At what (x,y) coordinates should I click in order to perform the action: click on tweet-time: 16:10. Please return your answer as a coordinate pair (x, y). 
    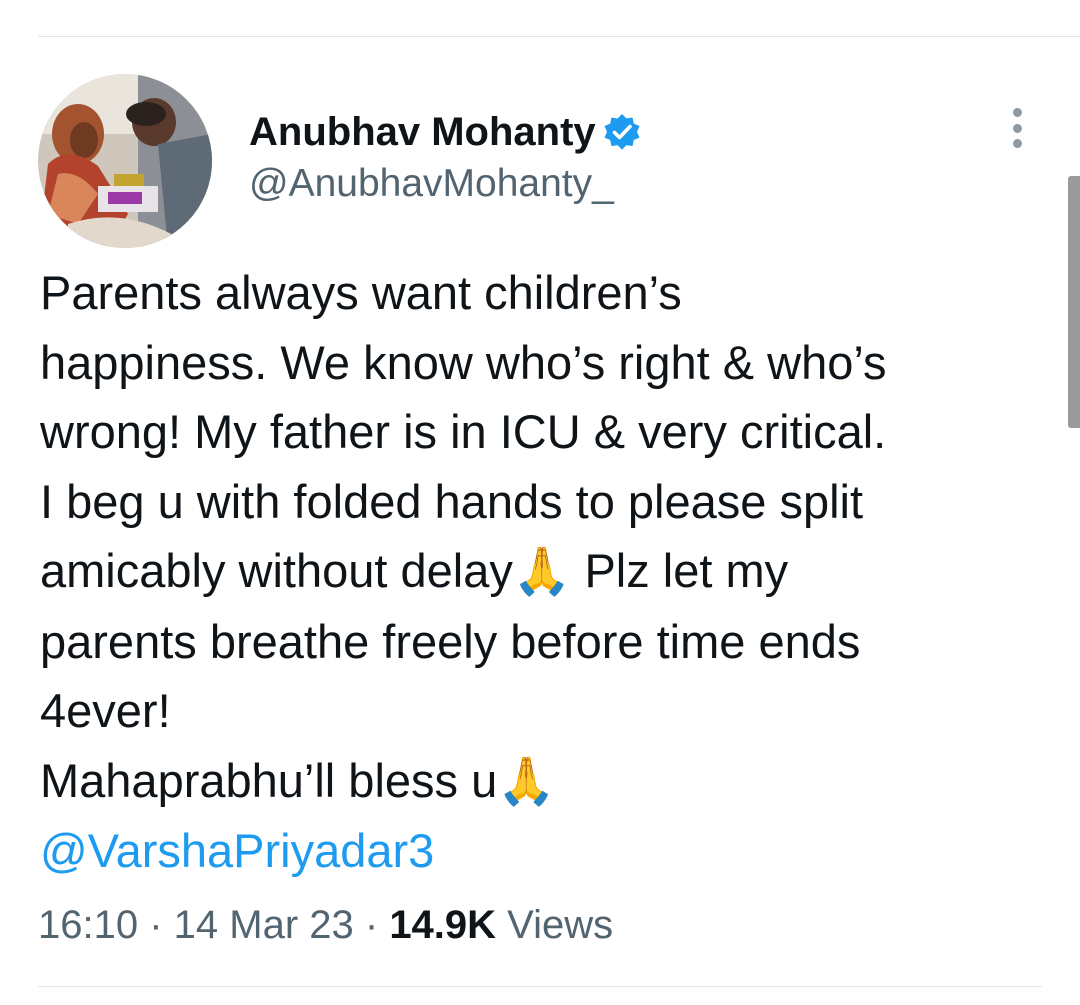
    Looking at the image, I should click on (88, 925).